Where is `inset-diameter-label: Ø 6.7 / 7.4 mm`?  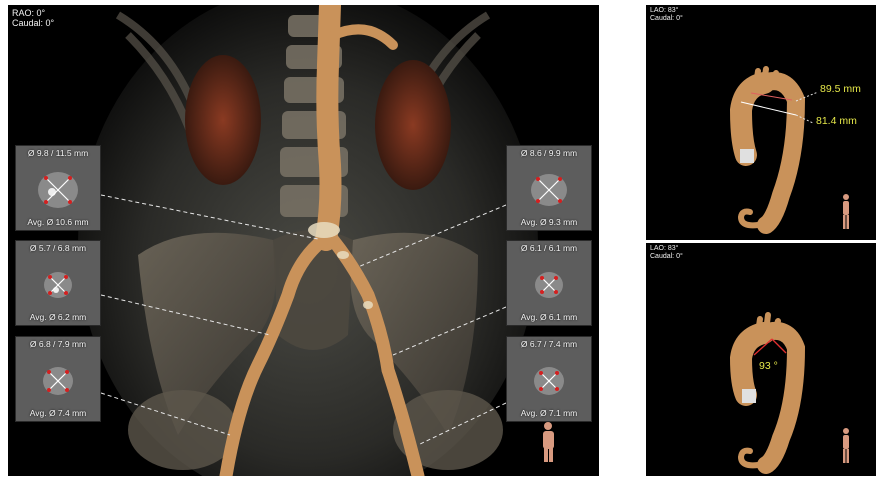
inset-diameter-label: Ø 6.7 / 7.4 mm is located at coordinates (549, 344).